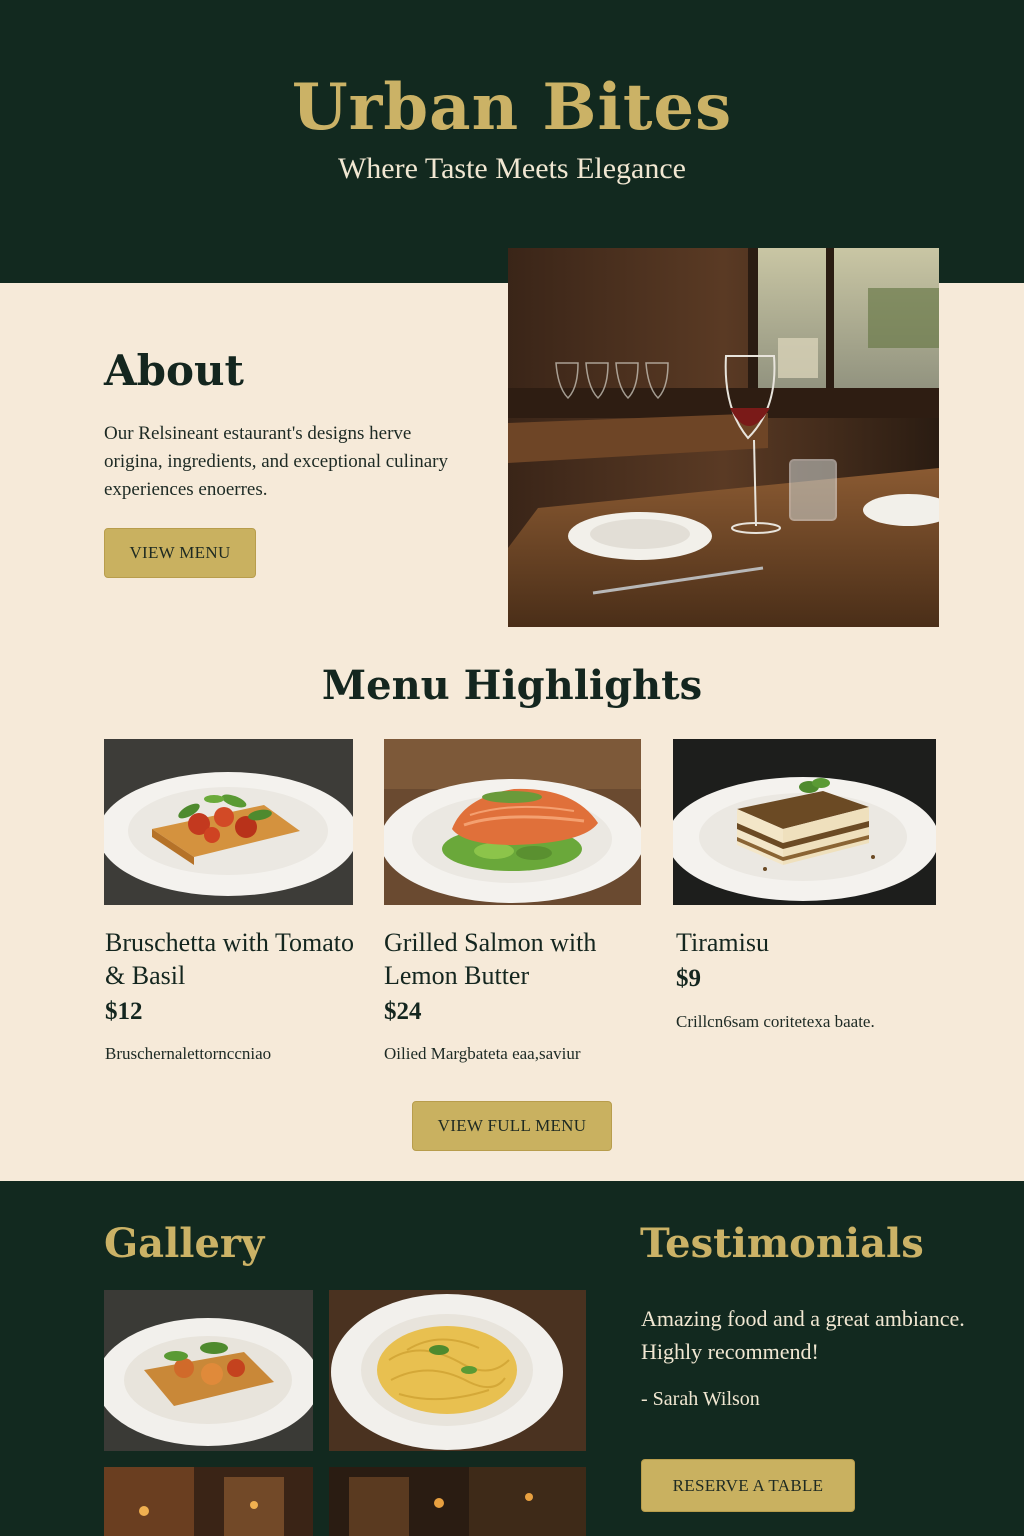 The width and height of the screenshot is (1024, 1536). Describe the element at coordinates (403, 1011) in the screenshot. I see `dish-price-salmon: $24` at that location.